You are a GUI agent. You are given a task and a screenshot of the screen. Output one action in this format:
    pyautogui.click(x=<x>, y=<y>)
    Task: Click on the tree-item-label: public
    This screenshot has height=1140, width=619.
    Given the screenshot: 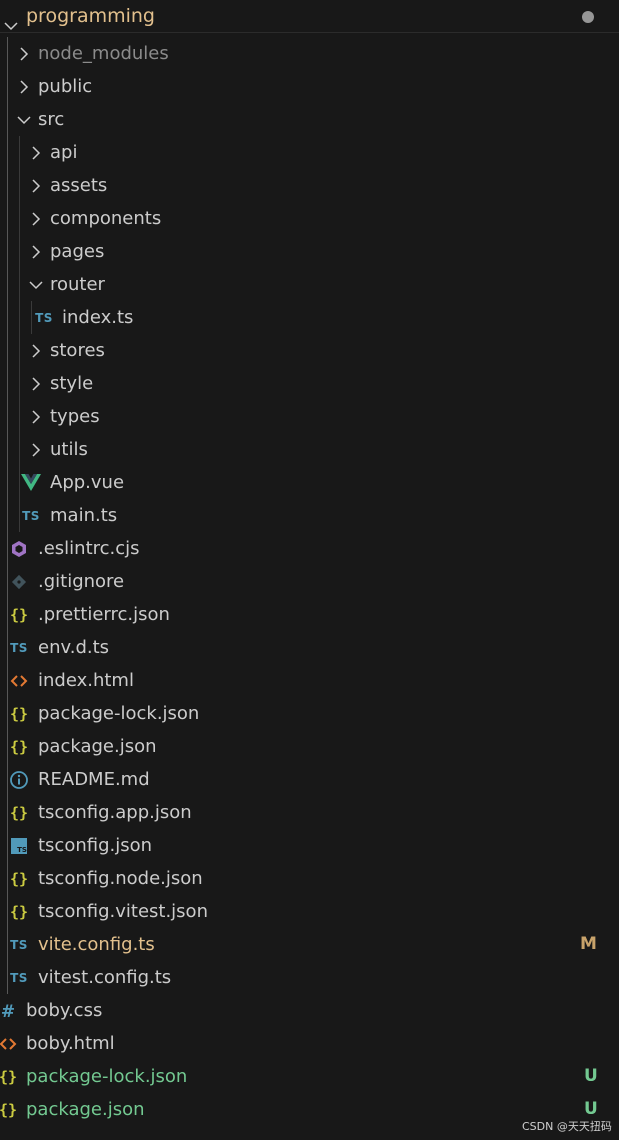 What is the action you would take?
    pyautogui.click(x=65, y=86)
    